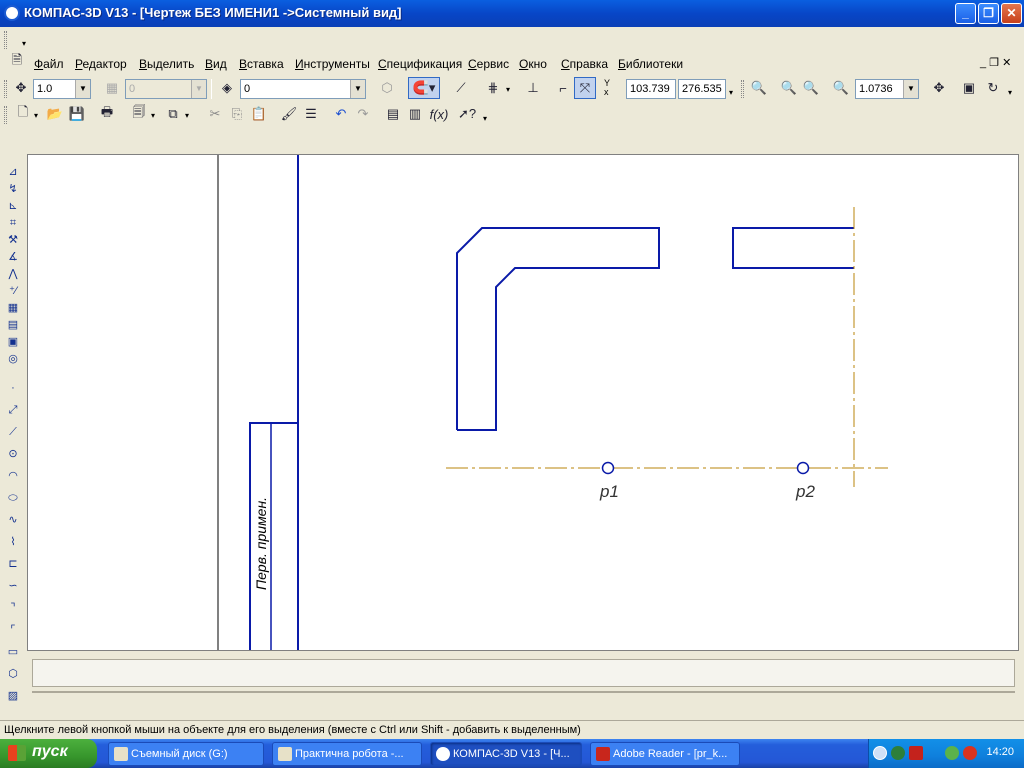  What do you see at coordinates (13, 542) in the screenshot?
I see `nurbs-icon: ⌇` at bounding box center [13, 542].